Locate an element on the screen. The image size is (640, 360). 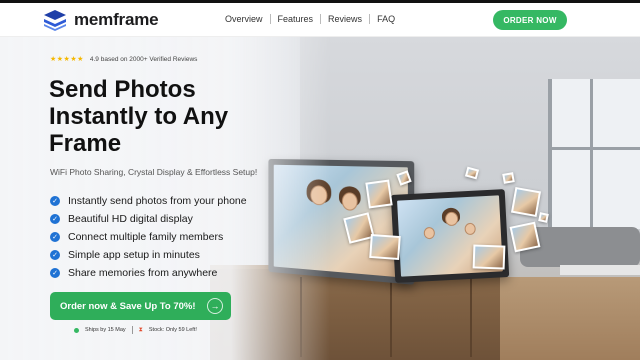
rating-text: 4.9 based on 2000+ Verified Reviews is located at coordinates (143, 59).